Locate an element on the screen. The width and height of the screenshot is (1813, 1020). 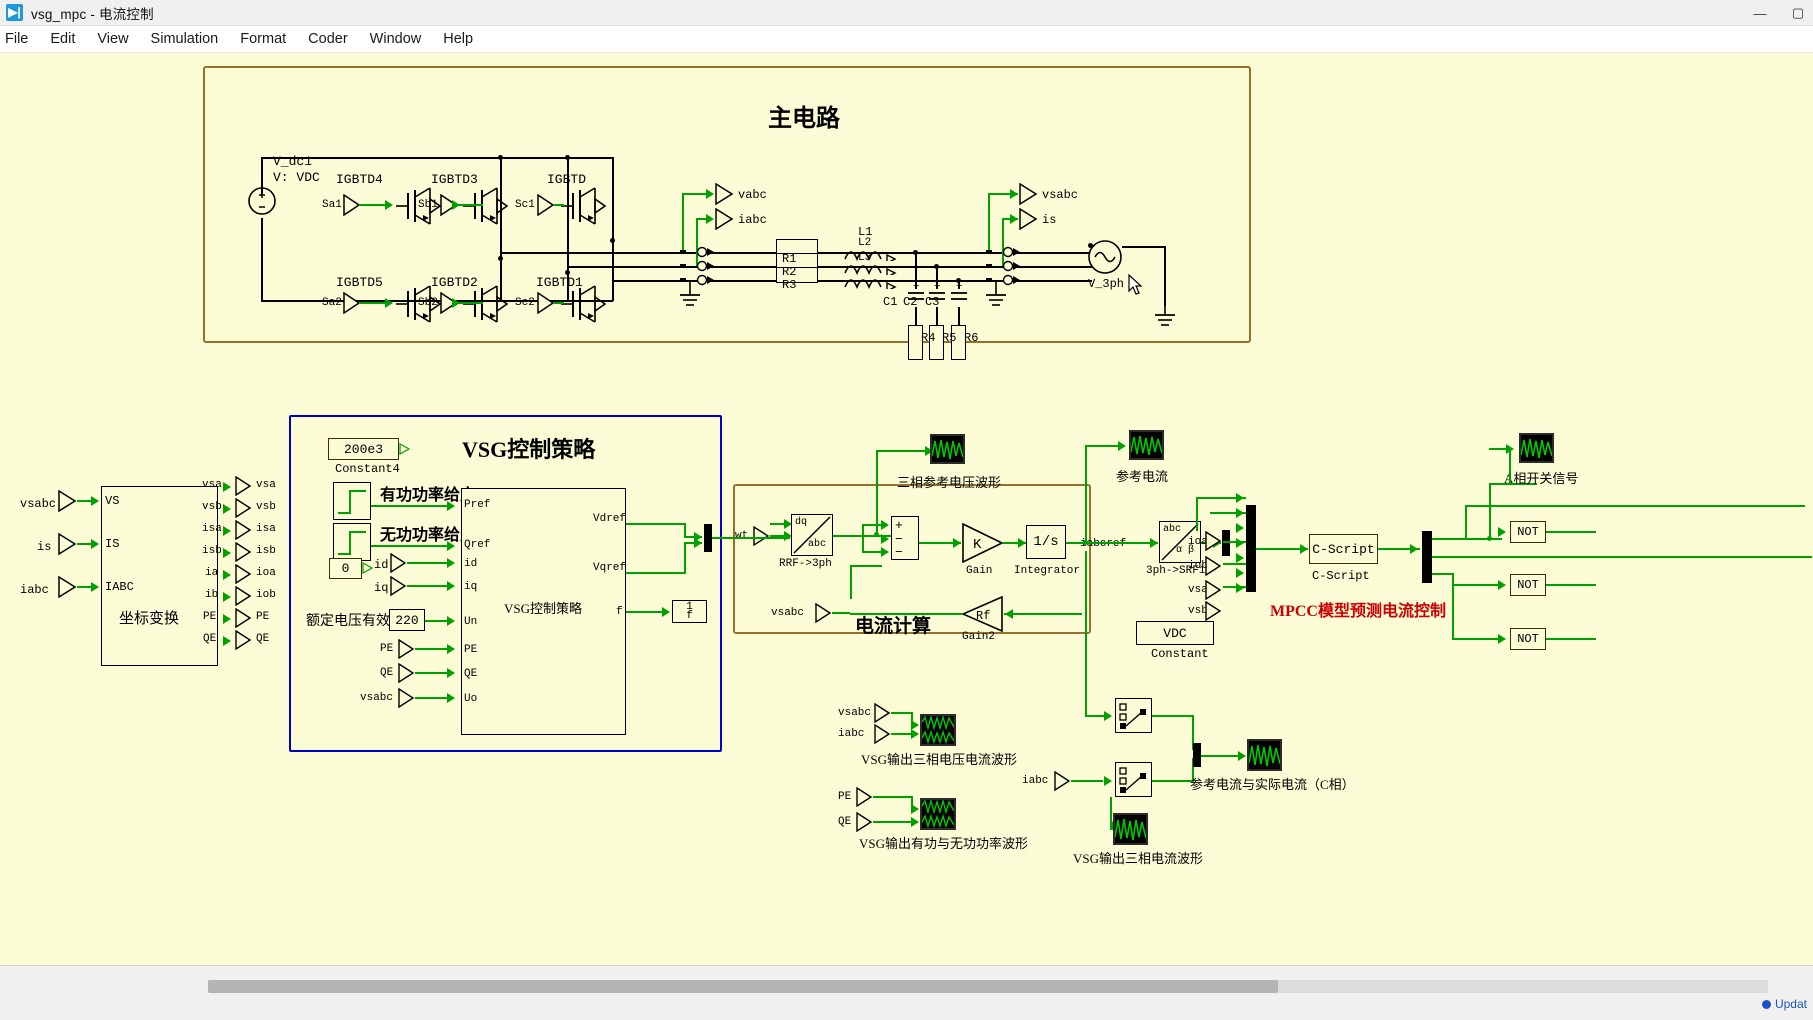
scope-ref-vs-actual is located at coordinates (1264, 755).